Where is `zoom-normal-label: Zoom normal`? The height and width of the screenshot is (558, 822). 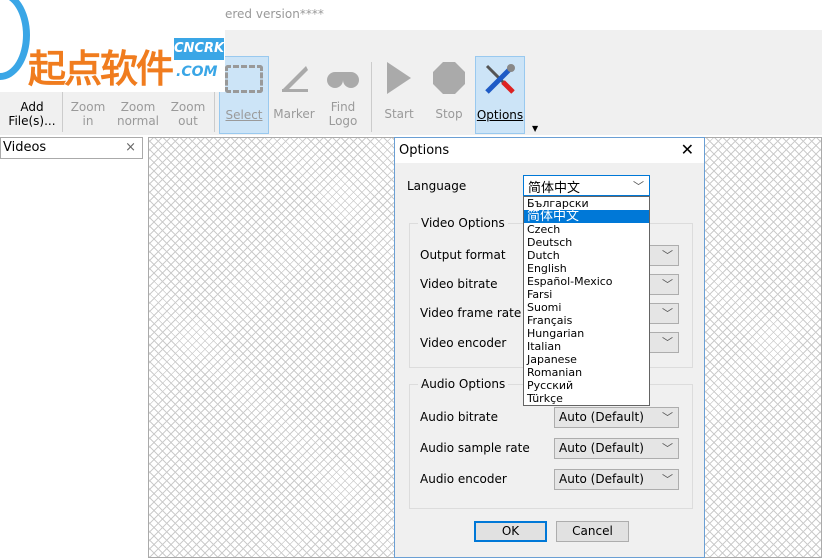
zoom-normal-label: Zoom normal is located at coordinates (138, 114).